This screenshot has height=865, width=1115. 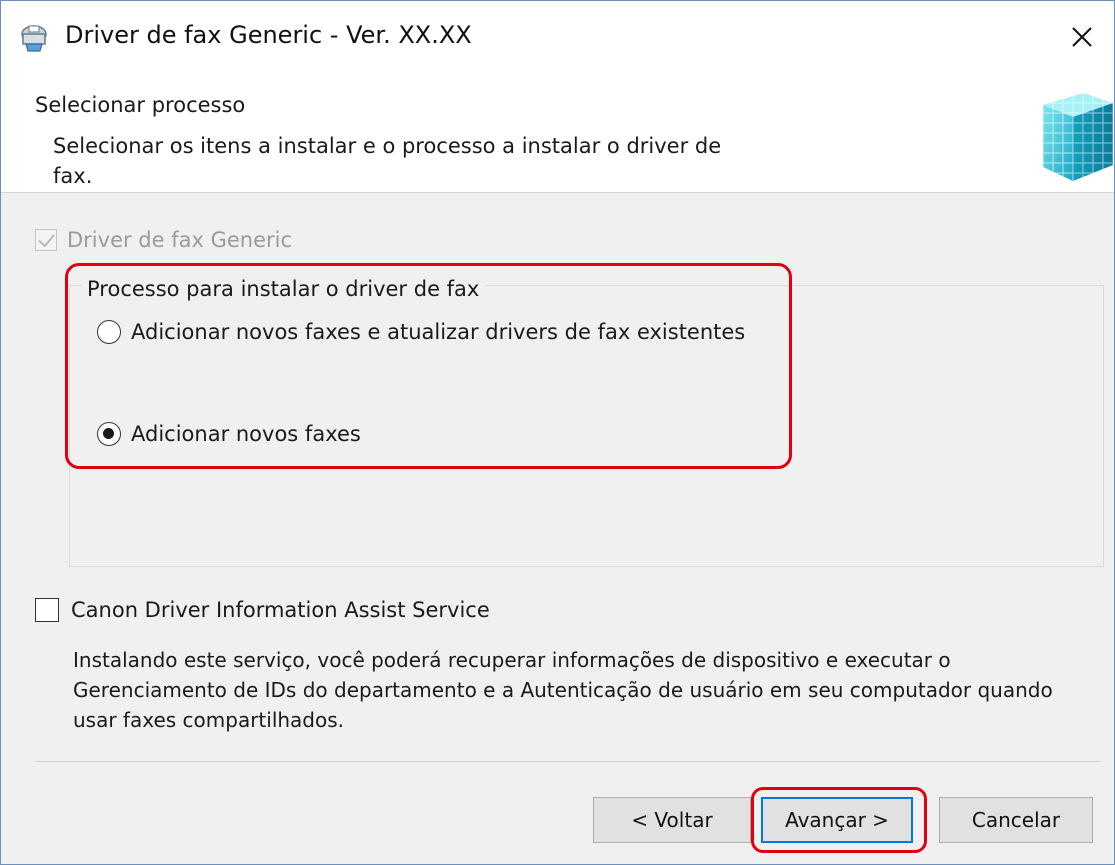 What do you see at coordinates (140, 105) in the screenshot?
I see `page-title: Selecionar processo` at bounding box center [140, 105].